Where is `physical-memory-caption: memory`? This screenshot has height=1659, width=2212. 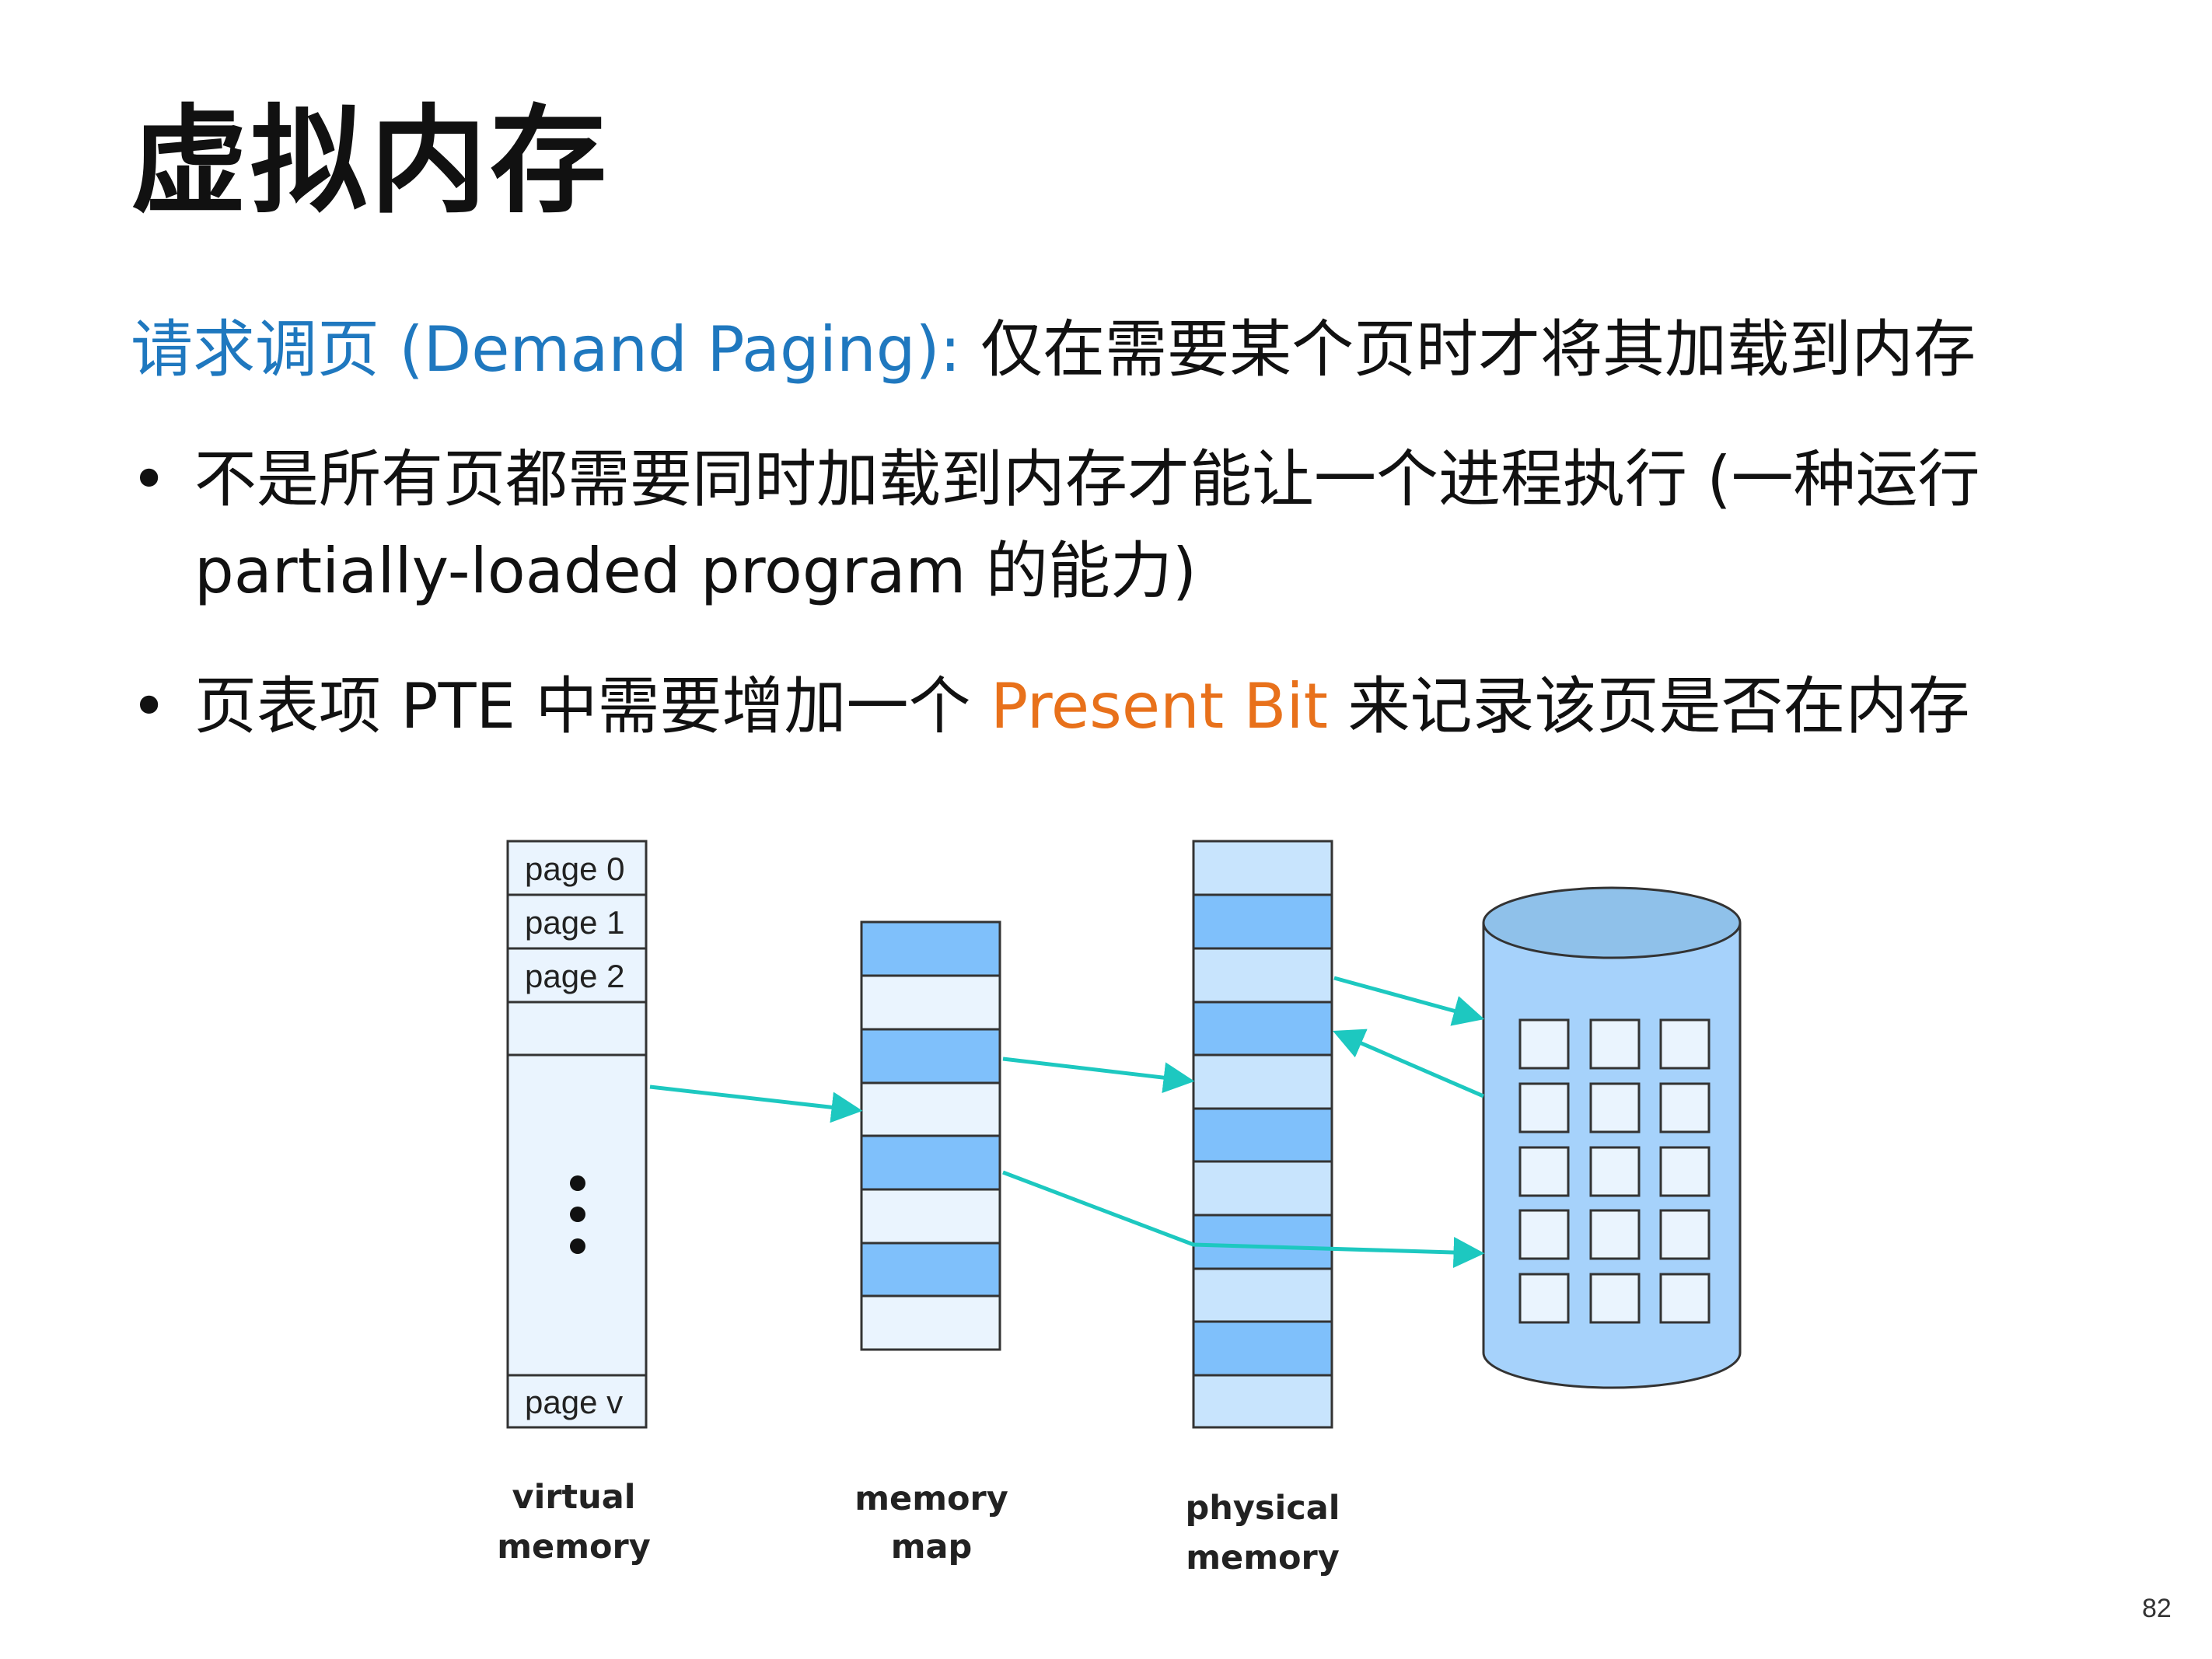
physical-memory-caption: memory is located at coordinates (1263, 1558).